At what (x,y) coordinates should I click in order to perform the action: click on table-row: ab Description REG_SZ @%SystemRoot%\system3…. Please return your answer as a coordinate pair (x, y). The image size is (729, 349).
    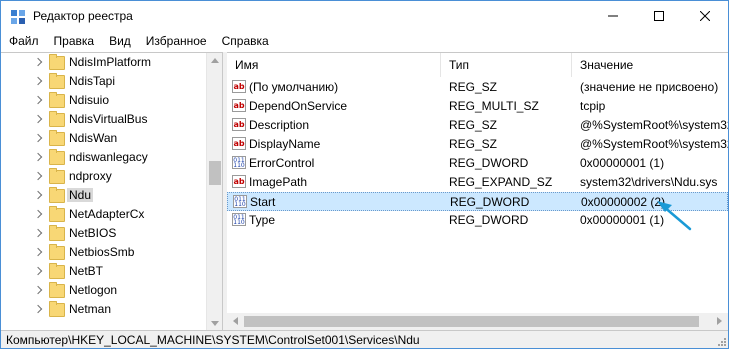
    Looking at the image, I should click on (477, 125).